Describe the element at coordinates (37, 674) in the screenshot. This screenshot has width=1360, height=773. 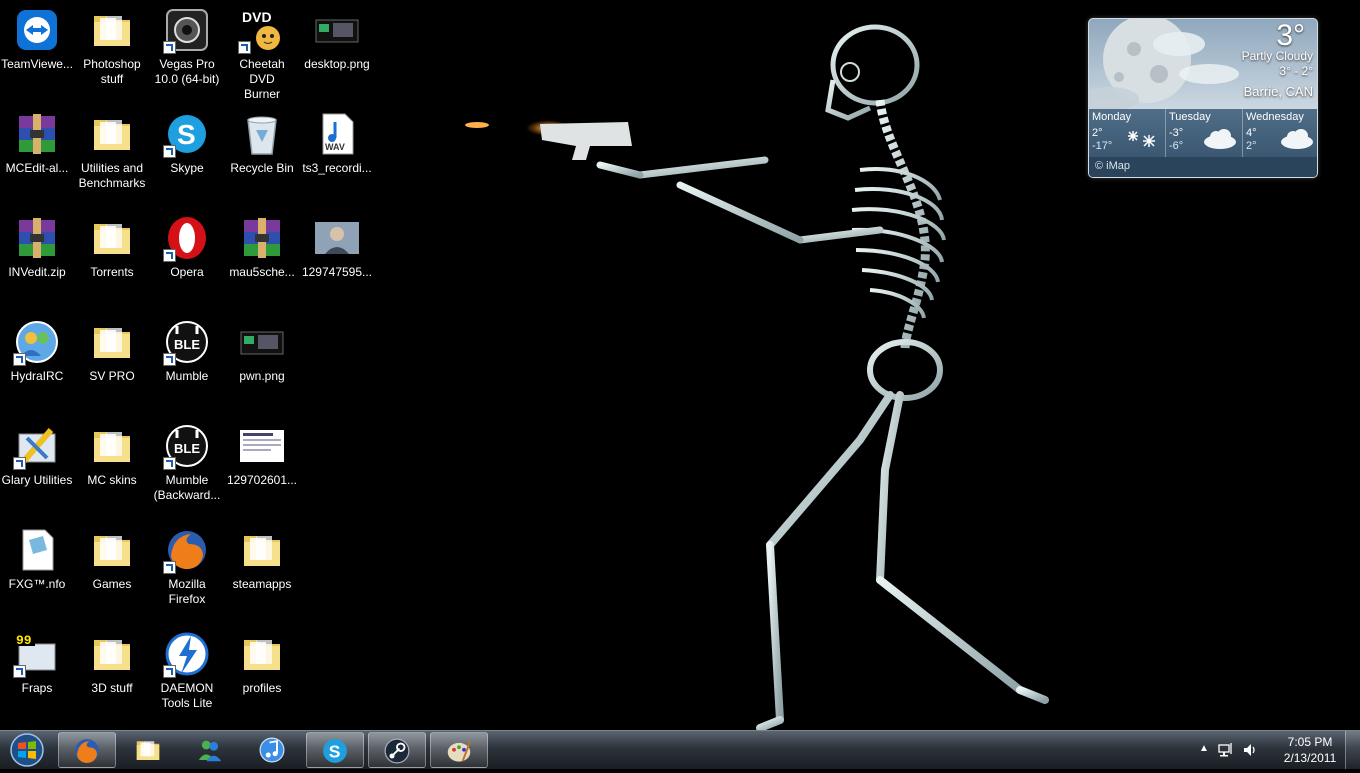
I see `desktop-icon: 99 Fraps` at that location.